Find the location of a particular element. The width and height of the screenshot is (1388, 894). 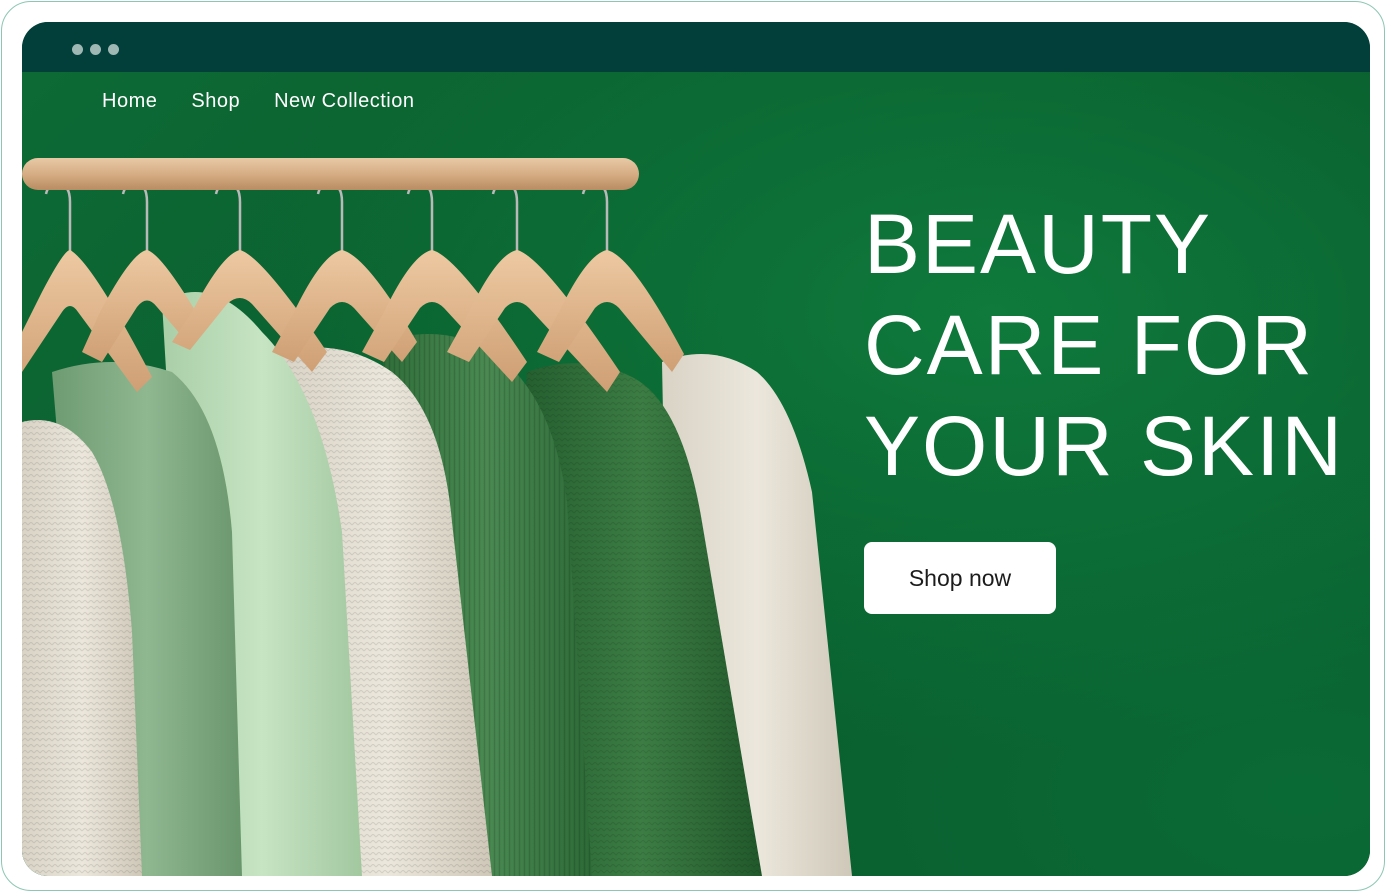

hero-headline: BEAUTY CARE FOR YOUR SKIN is located at coordinates (1104, 345).